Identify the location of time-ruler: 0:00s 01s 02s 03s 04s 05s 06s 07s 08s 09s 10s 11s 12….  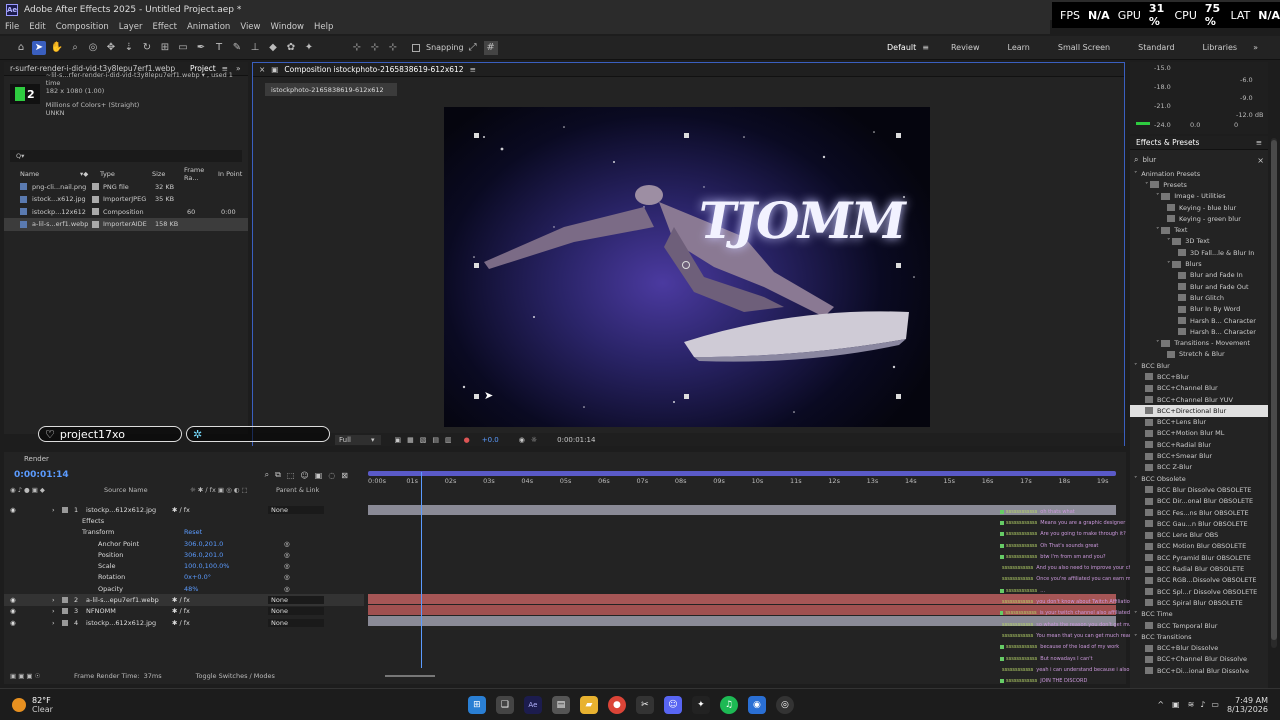
(744, 483).